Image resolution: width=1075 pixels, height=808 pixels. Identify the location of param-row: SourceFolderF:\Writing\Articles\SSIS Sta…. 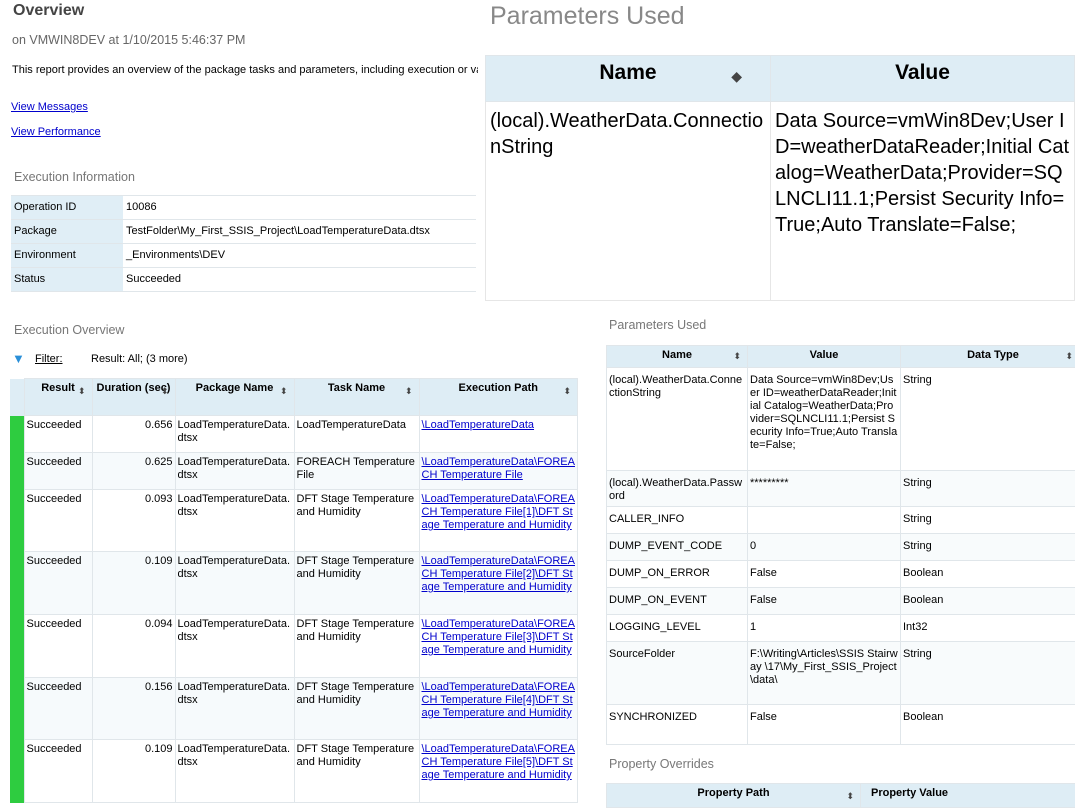
(841, 673).